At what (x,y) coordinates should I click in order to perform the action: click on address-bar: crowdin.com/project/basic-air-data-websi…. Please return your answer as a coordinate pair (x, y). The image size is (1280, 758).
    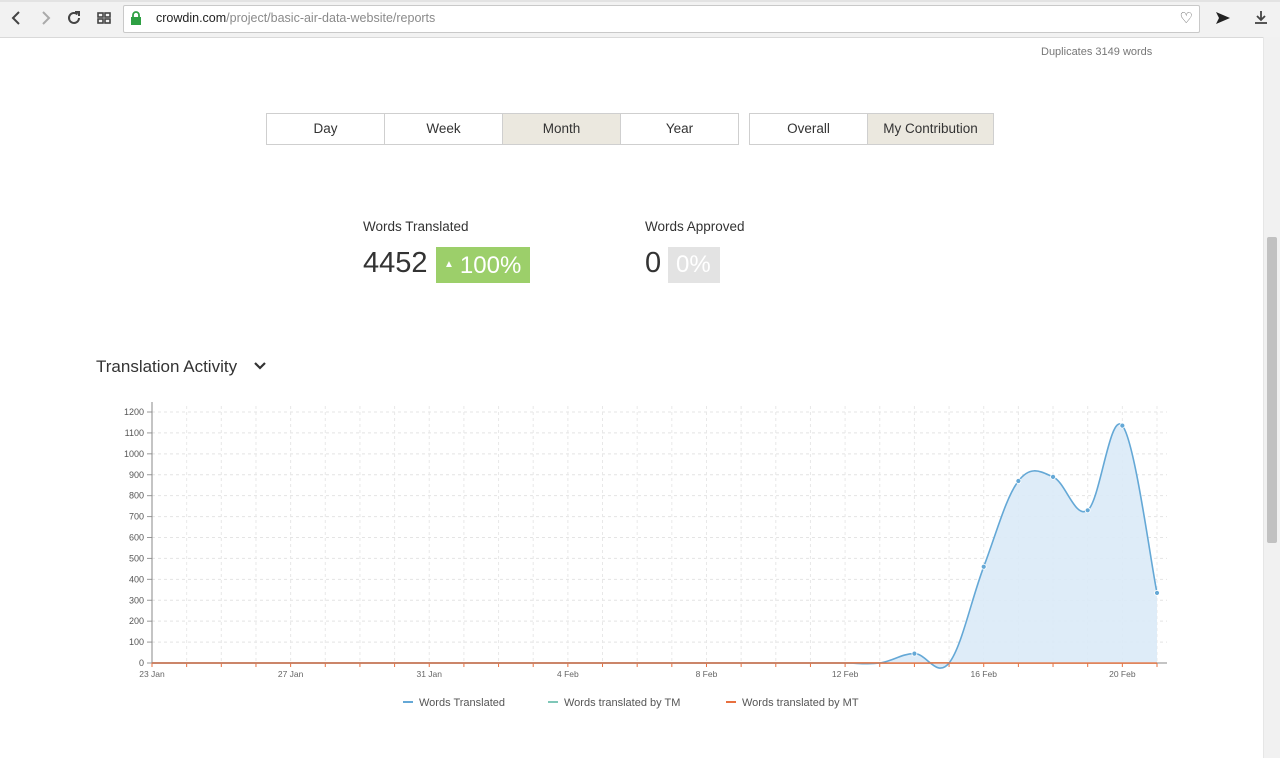
    Looking at the image, I should click on (661, 19).